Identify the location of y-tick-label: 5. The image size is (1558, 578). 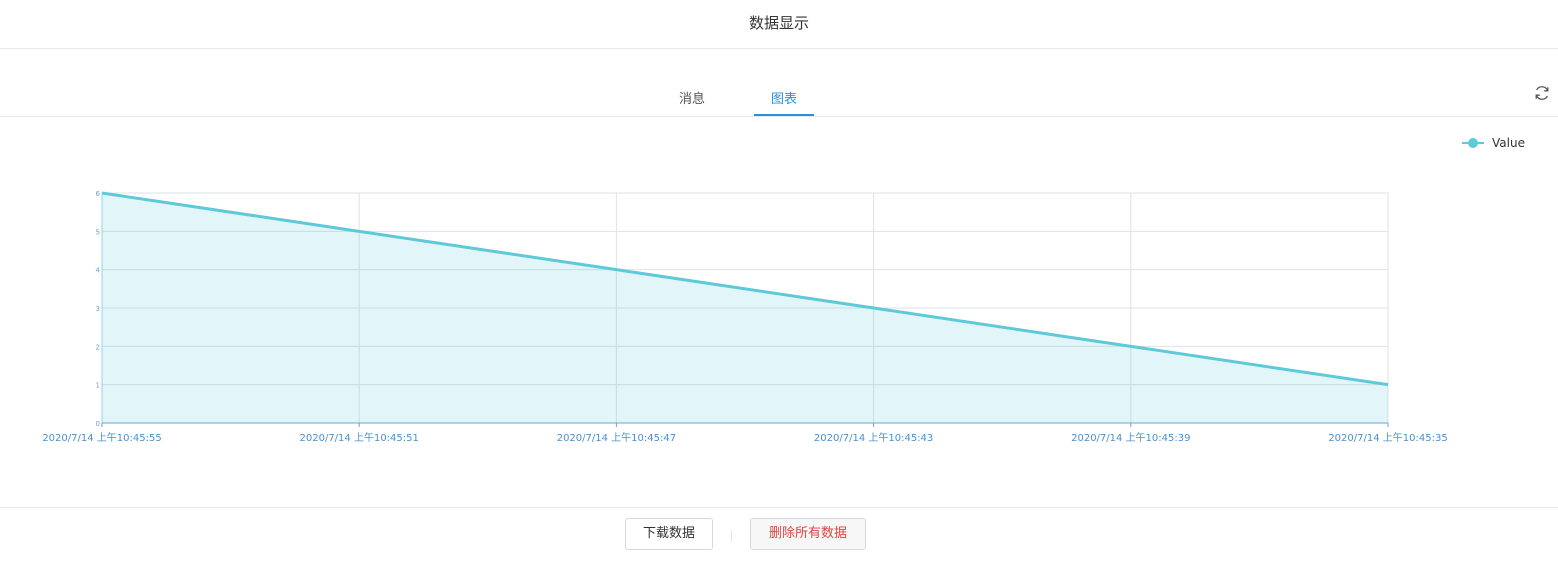
(98, 232).